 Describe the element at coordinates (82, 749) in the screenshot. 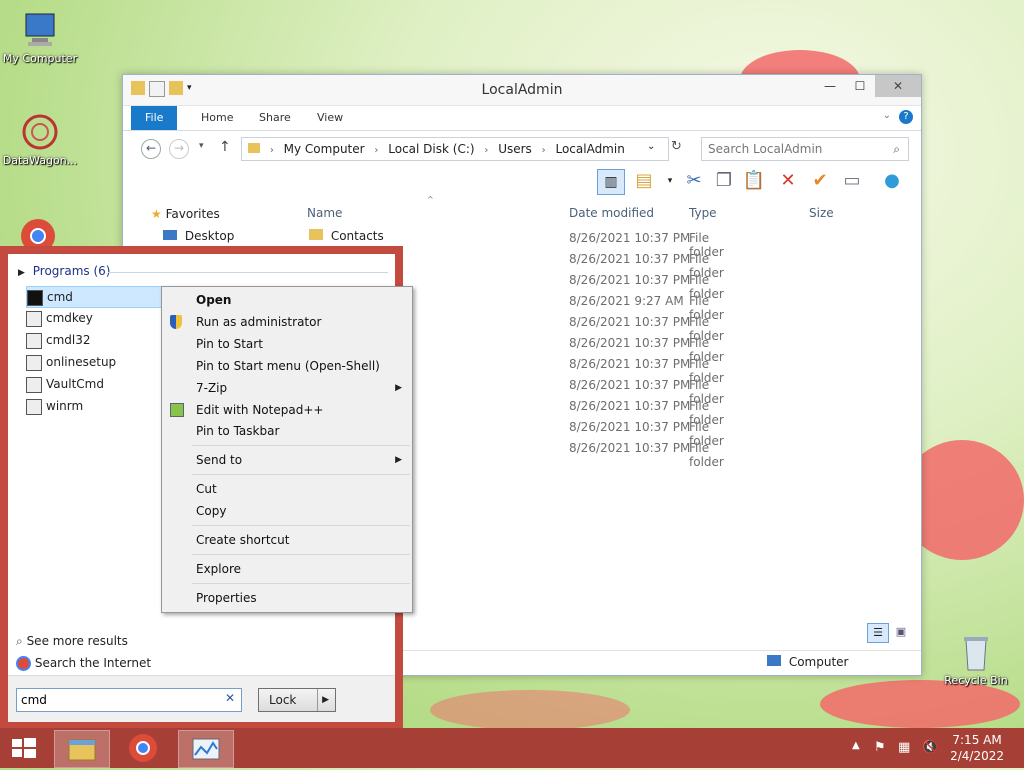

I see `taskbar-file-explorer` at that location.